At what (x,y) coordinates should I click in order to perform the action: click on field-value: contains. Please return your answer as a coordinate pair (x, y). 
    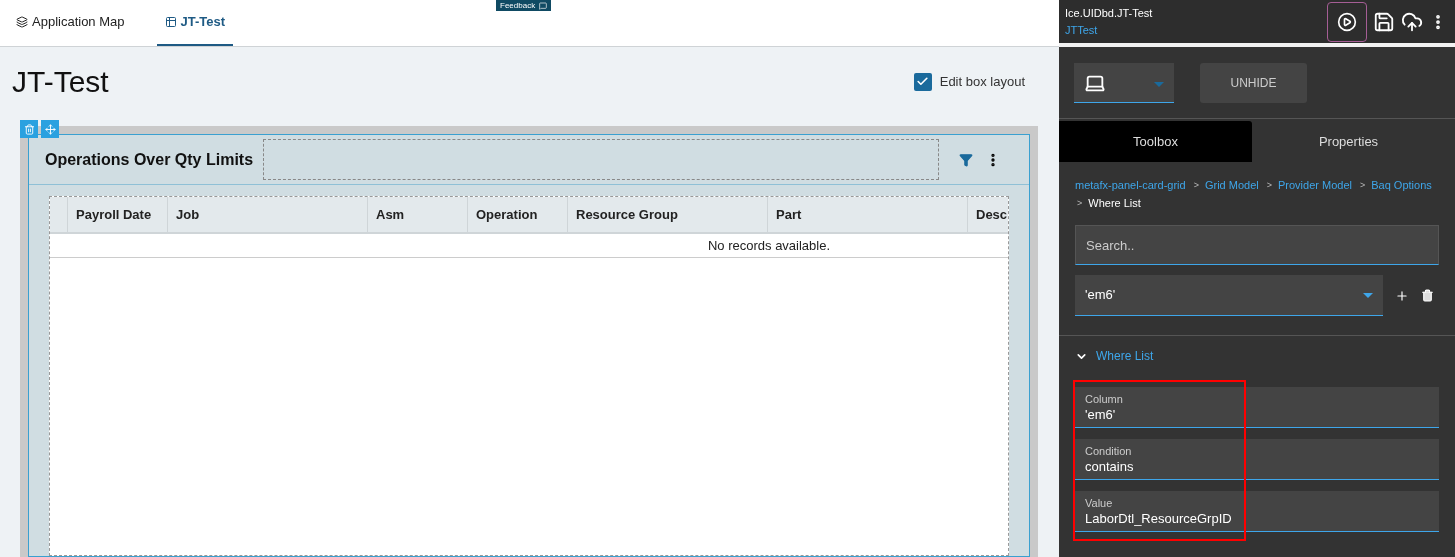
    Looking at the image, I should click on (1110, 466).